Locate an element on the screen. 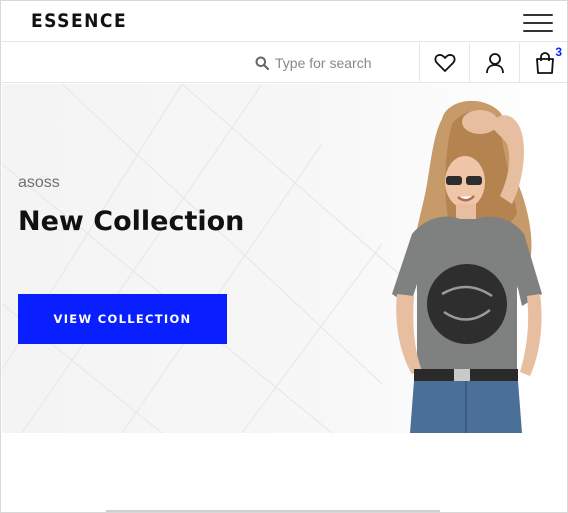  heart-icon is located at coordinates (444, 63).